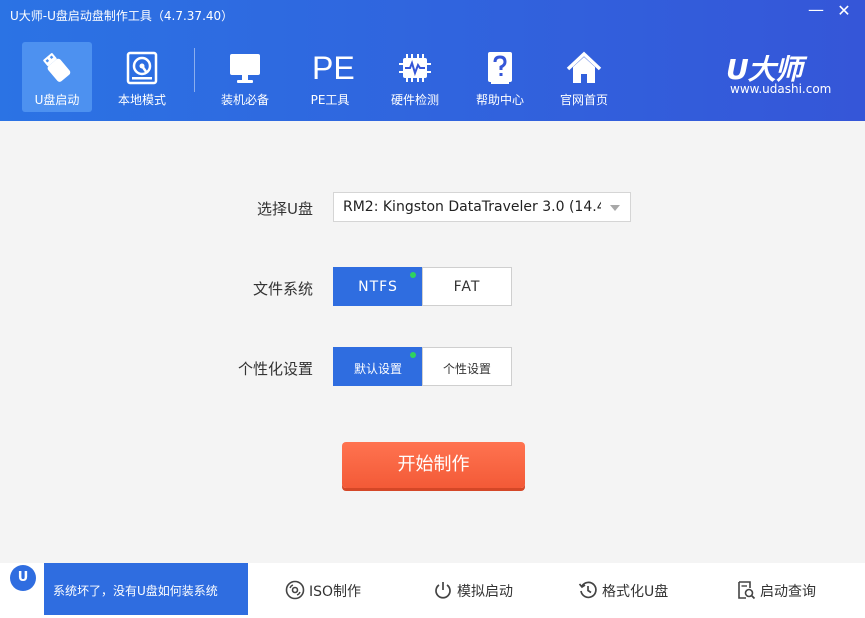 The height and width of the screenshot is (618, 865). What do you see at coordinates (285, 209) in the screenshot?
I see `usb-select-label: 选择U盘` at bounding box center [285, 209].